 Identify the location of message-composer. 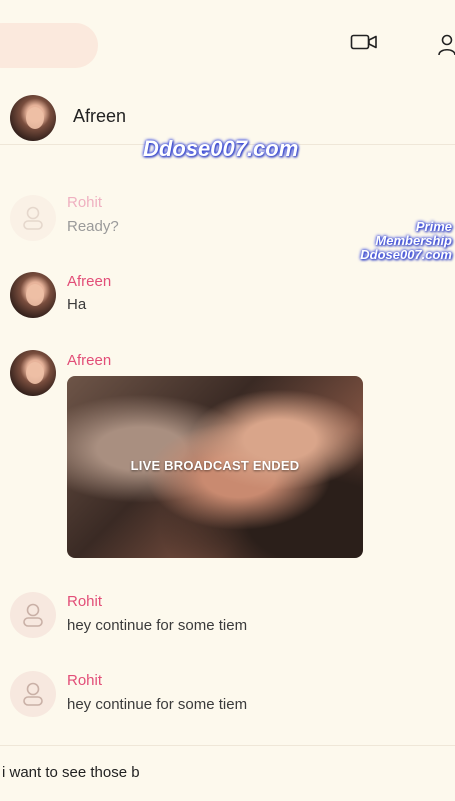
(227, 773).